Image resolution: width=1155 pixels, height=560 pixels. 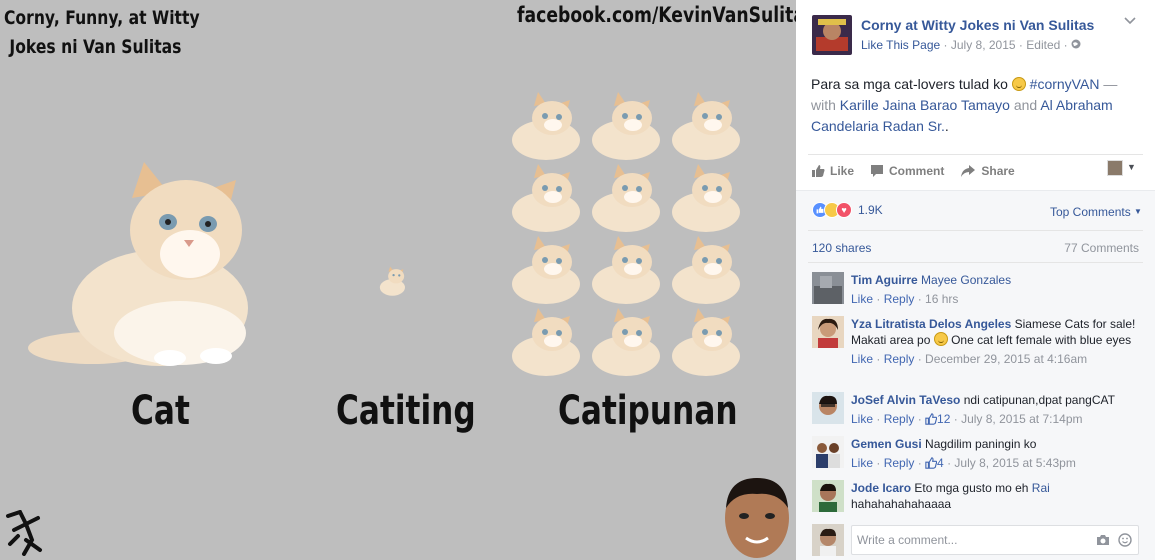 I want to click on comment-time: July 8, 2015 at 5:43pm, so click(x=1014, y=463).